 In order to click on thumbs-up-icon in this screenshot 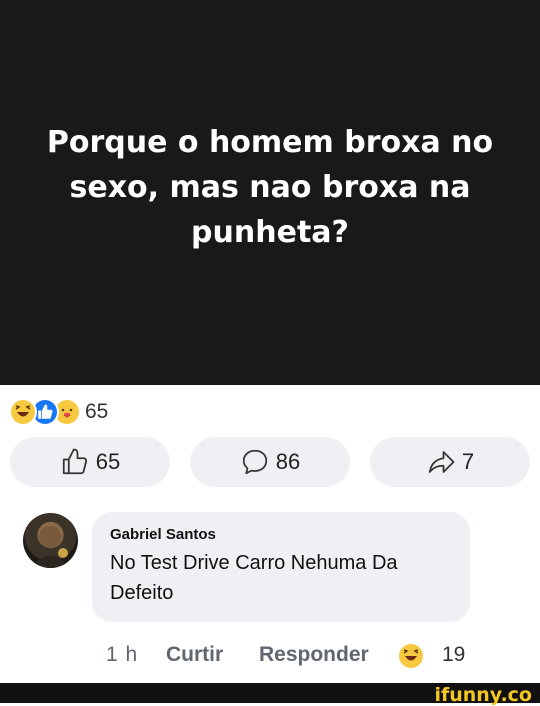, I will do `click(74, 461)`.